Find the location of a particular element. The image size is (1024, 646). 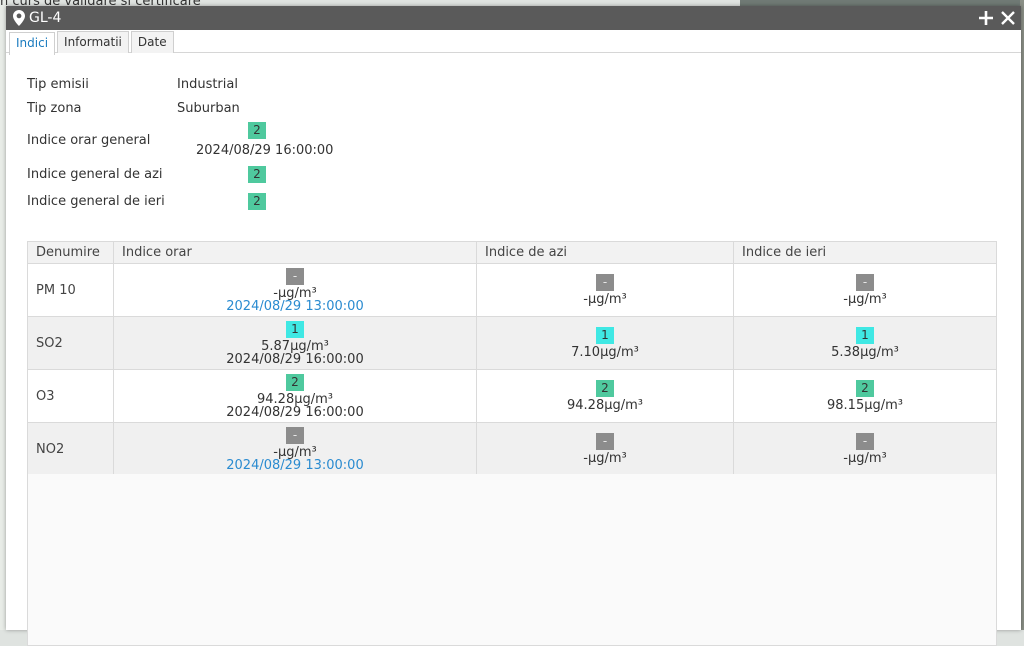

close-button is located at coordinates (1008, 18).